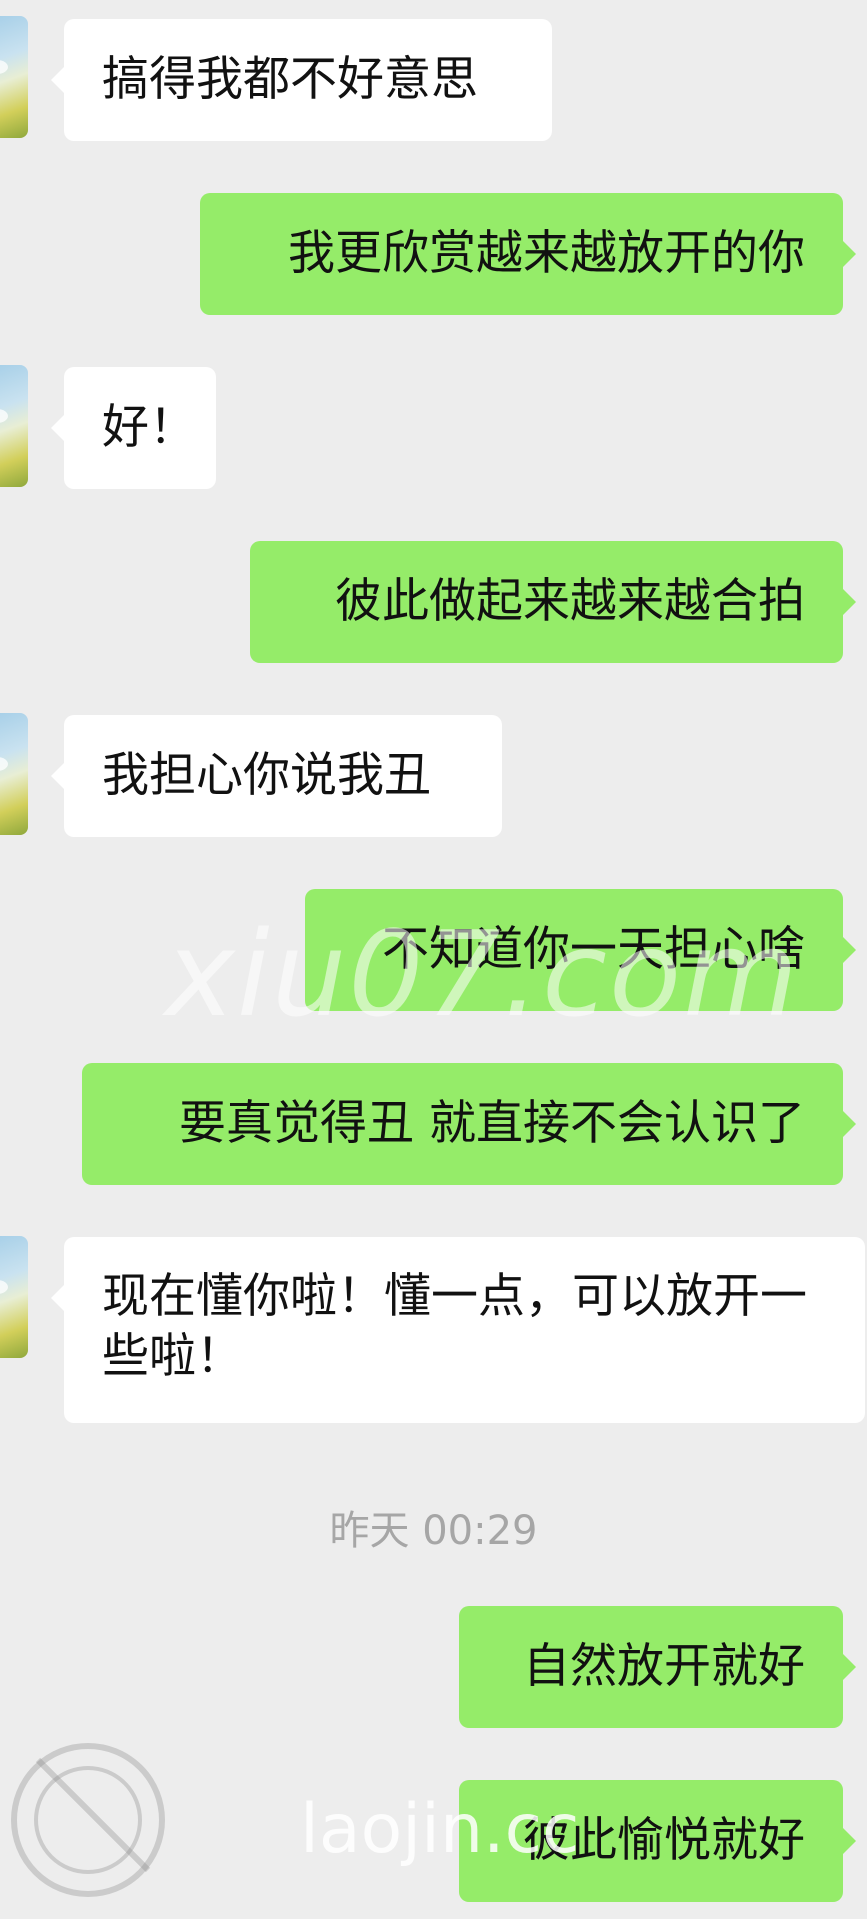 This screenshot has height=1919, width=867. What do you see at coordinates (492, 1123) in the screenshot?
I see `message-text: 要真觉得丑 就直接不会认识了` at bounding box center [492, 1123].